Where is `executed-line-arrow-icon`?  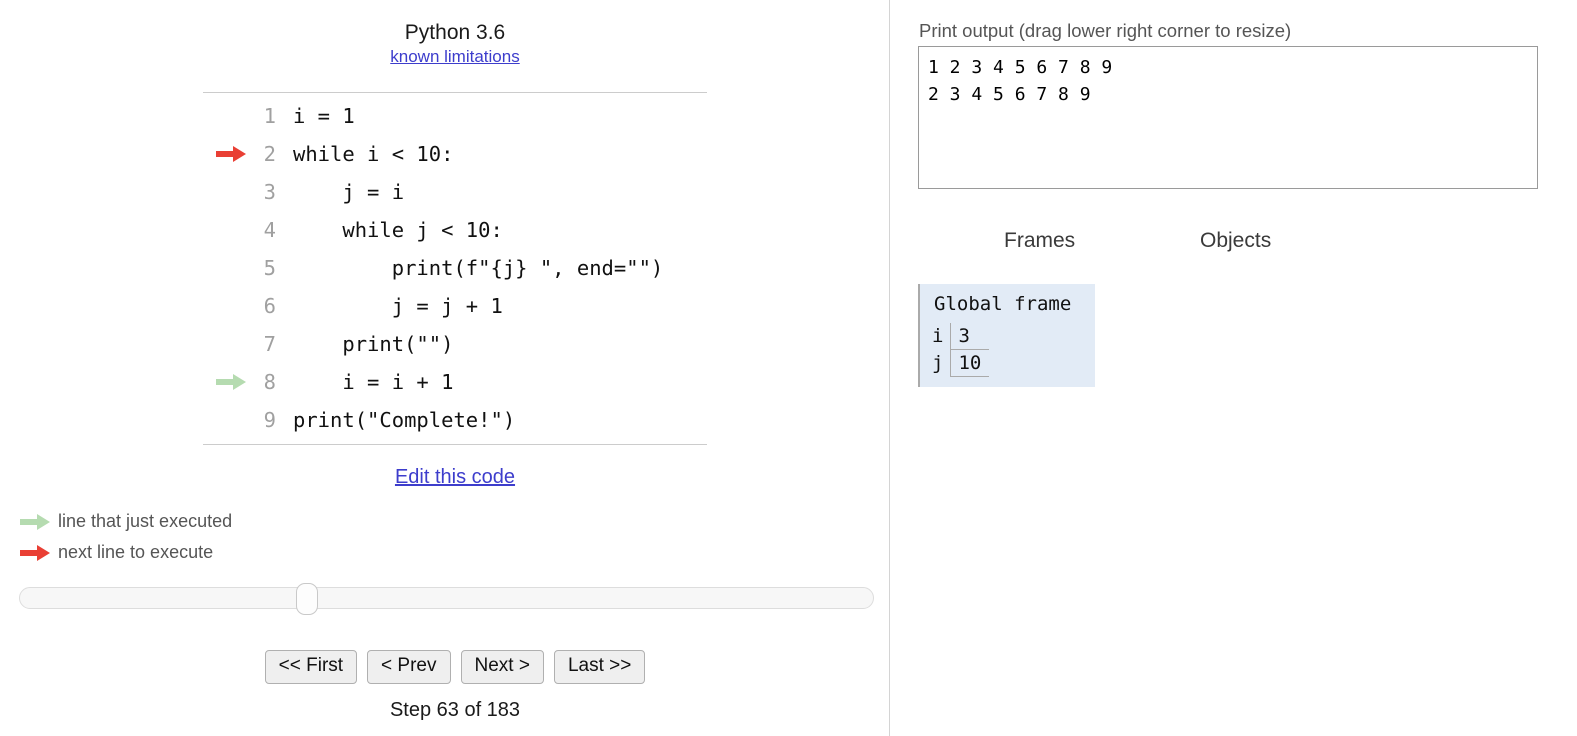
executed-line-arrow-icon is located at coordinates (226, 382).